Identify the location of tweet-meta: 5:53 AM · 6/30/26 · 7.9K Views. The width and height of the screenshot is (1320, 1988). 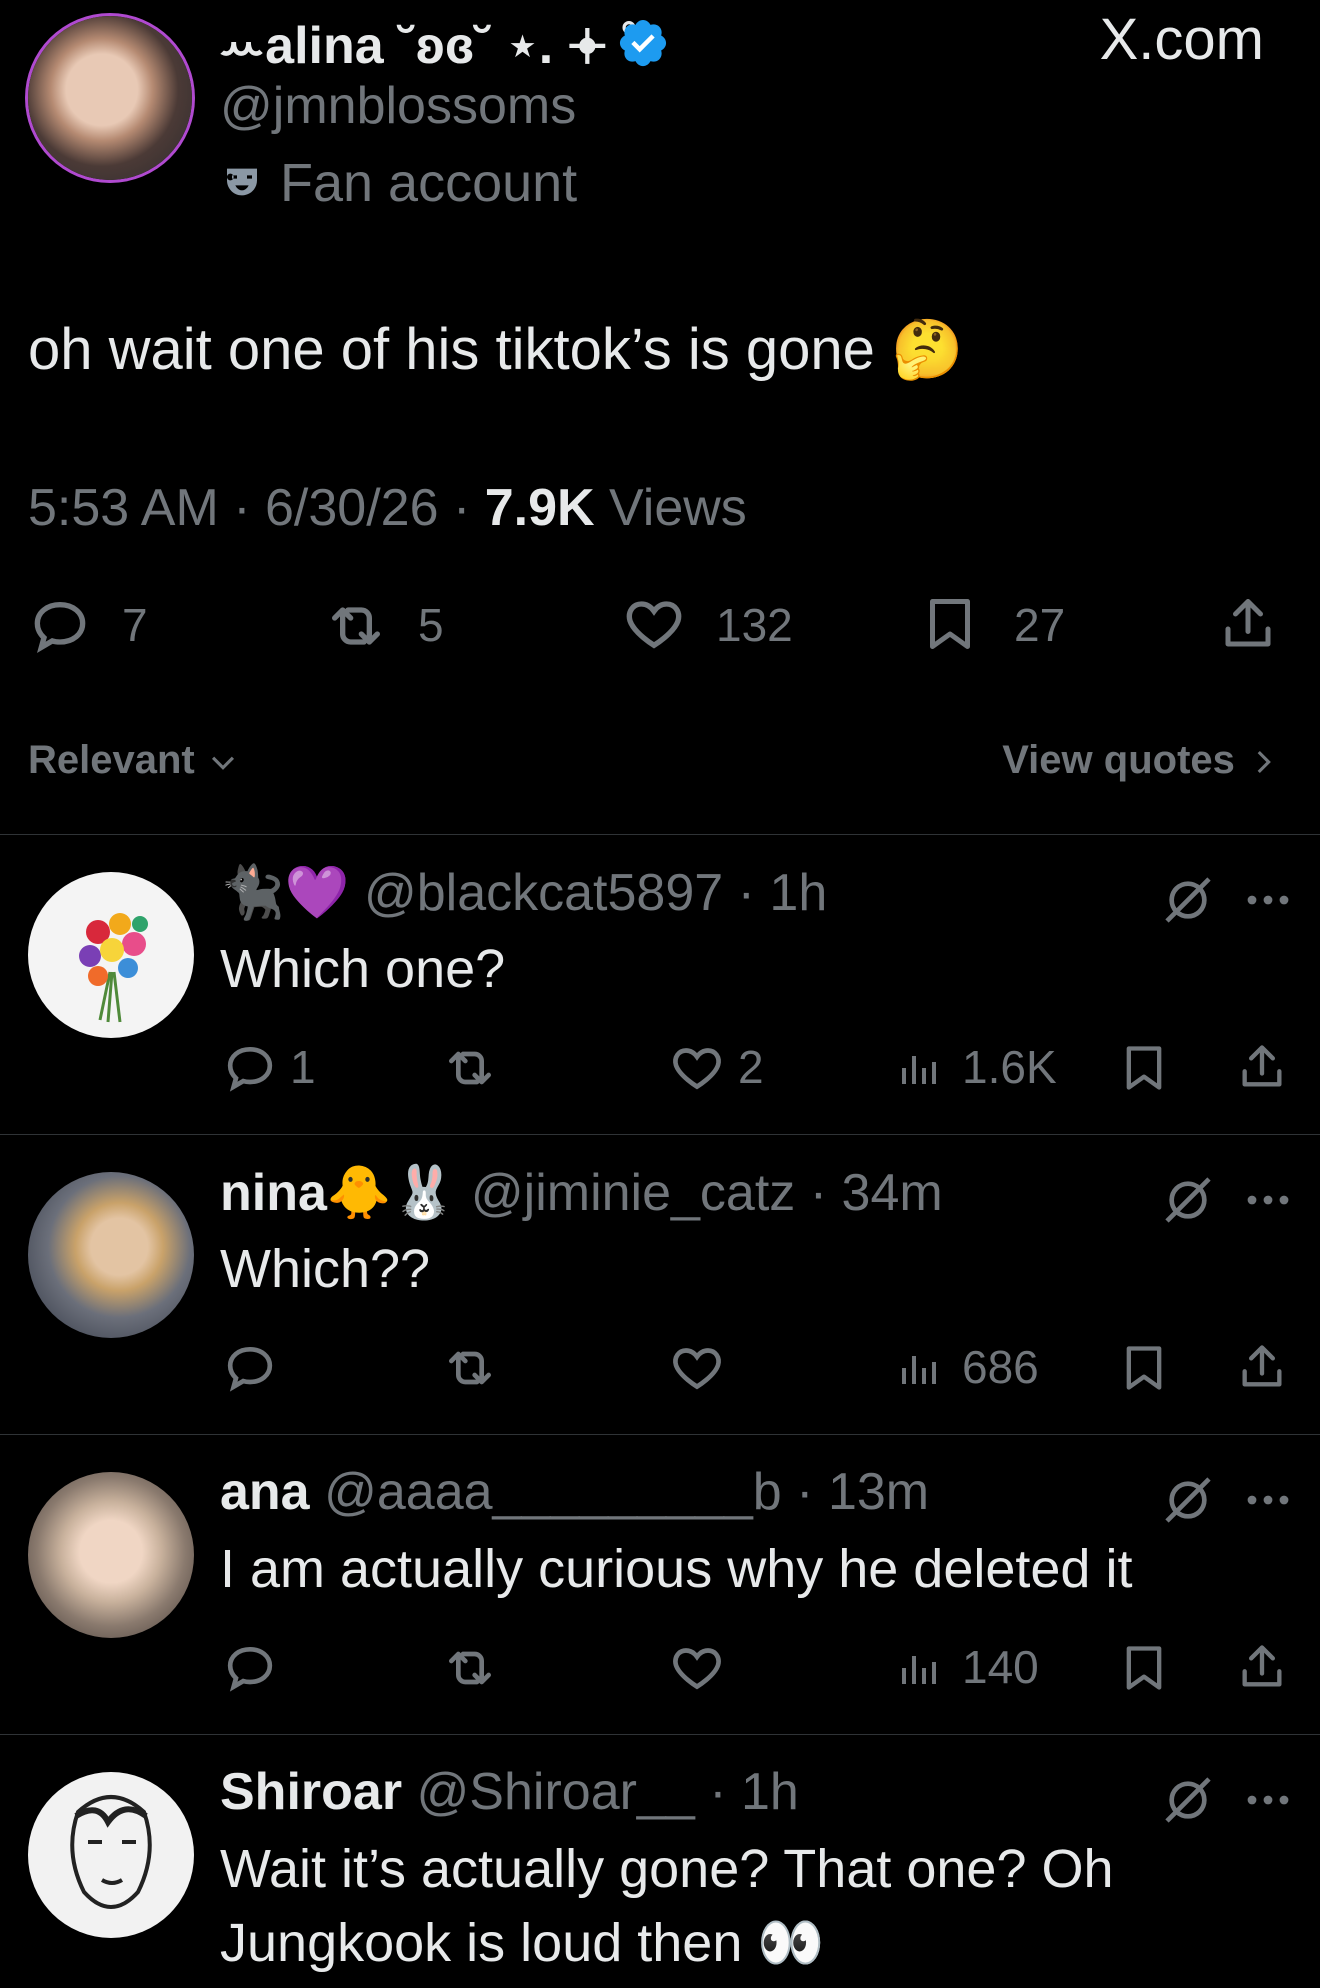
(387, 508).